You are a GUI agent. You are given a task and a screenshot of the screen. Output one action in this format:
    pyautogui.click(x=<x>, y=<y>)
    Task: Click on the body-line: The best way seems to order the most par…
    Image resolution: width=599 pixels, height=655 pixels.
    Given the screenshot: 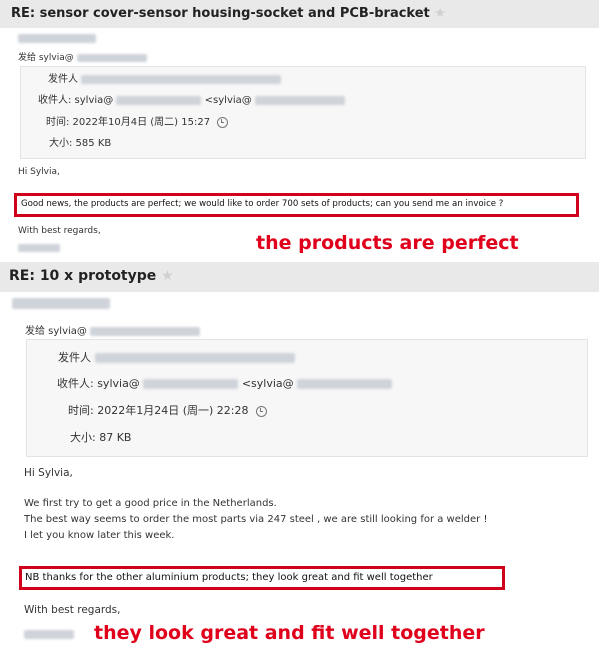 What is the action you would take?
    pyautogui.click(x=256, y=519)
    